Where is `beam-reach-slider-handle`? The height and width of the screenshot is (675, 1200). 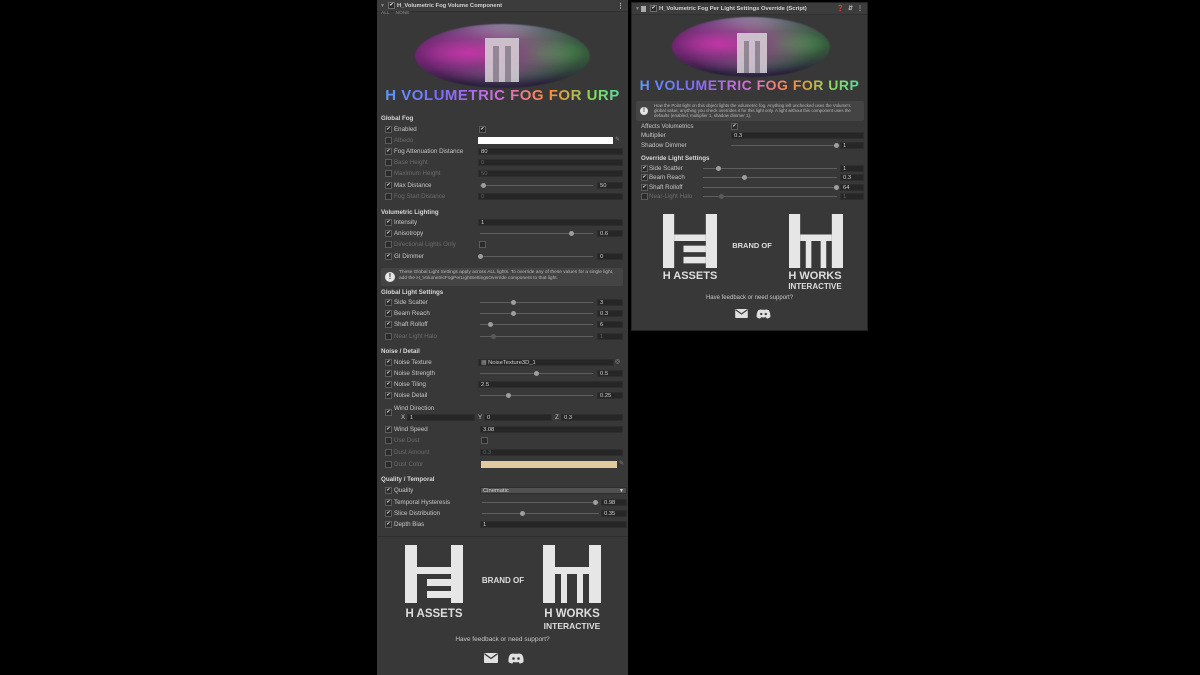
beam-reach-slider-handle is located at coordinates (744, 177).